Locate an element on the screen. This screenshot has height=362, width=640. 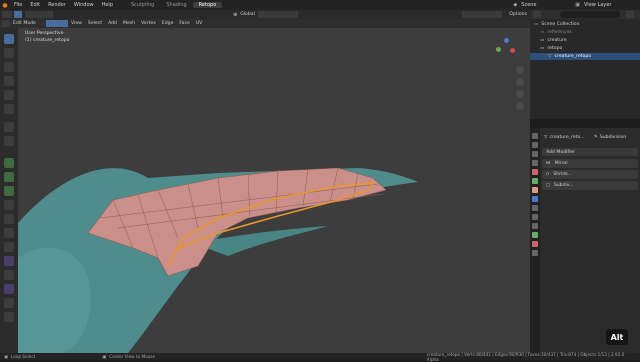
view-name-label: User Perspective is located at coordinates (44, 33).